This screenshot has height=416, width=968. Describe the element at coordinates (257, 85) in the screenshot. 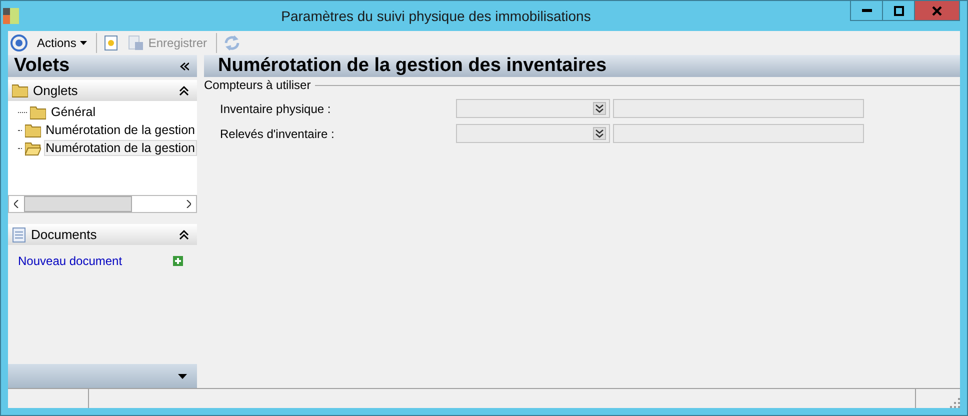

I see `group-title: Compteurs à utiliser` at that location.